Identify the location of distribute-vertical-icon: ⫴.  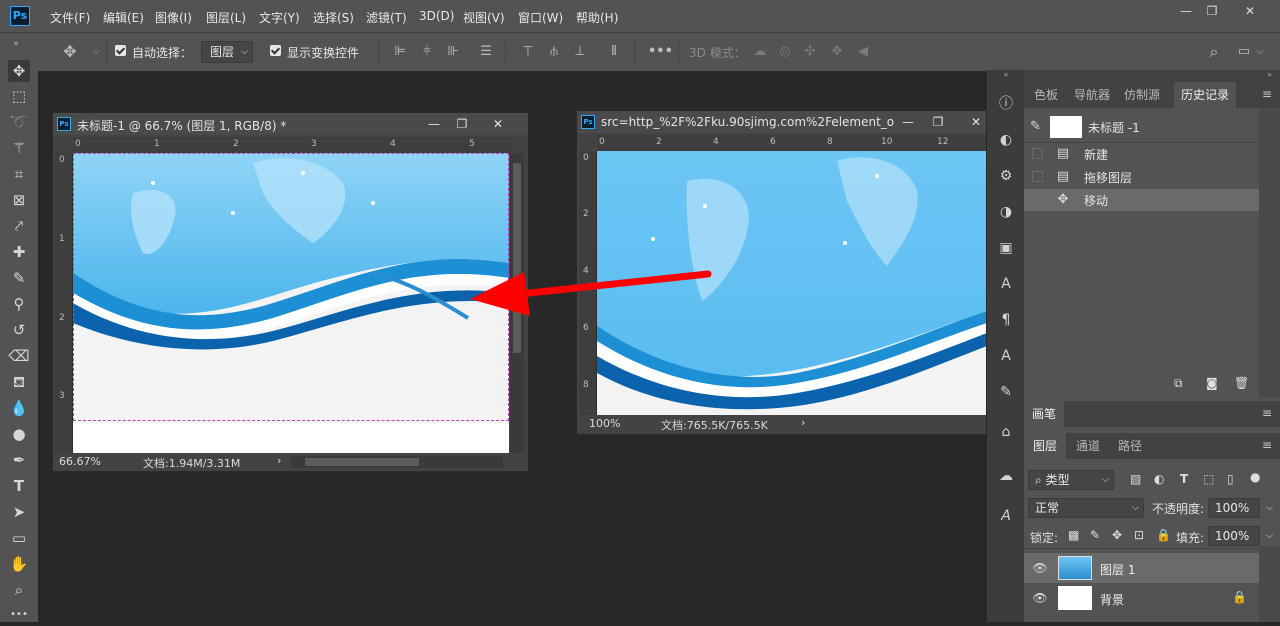
(614, 52).